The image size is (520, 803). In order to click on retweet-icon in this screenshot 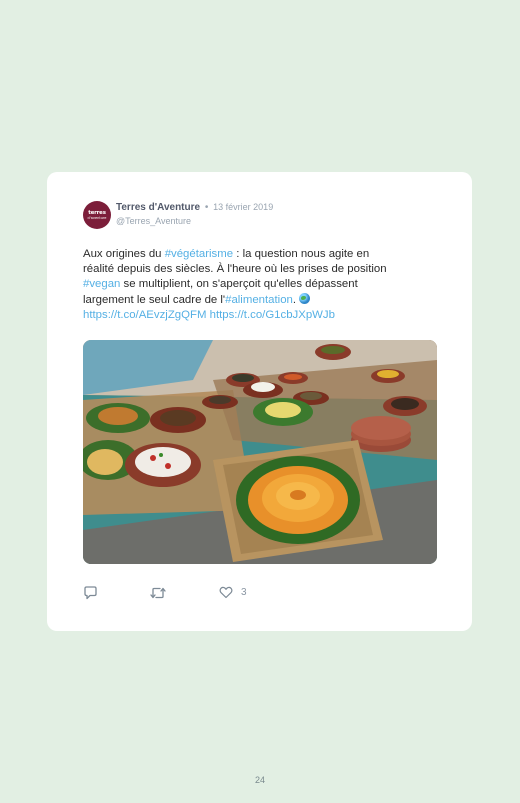, I will do `click(158, 593)`.